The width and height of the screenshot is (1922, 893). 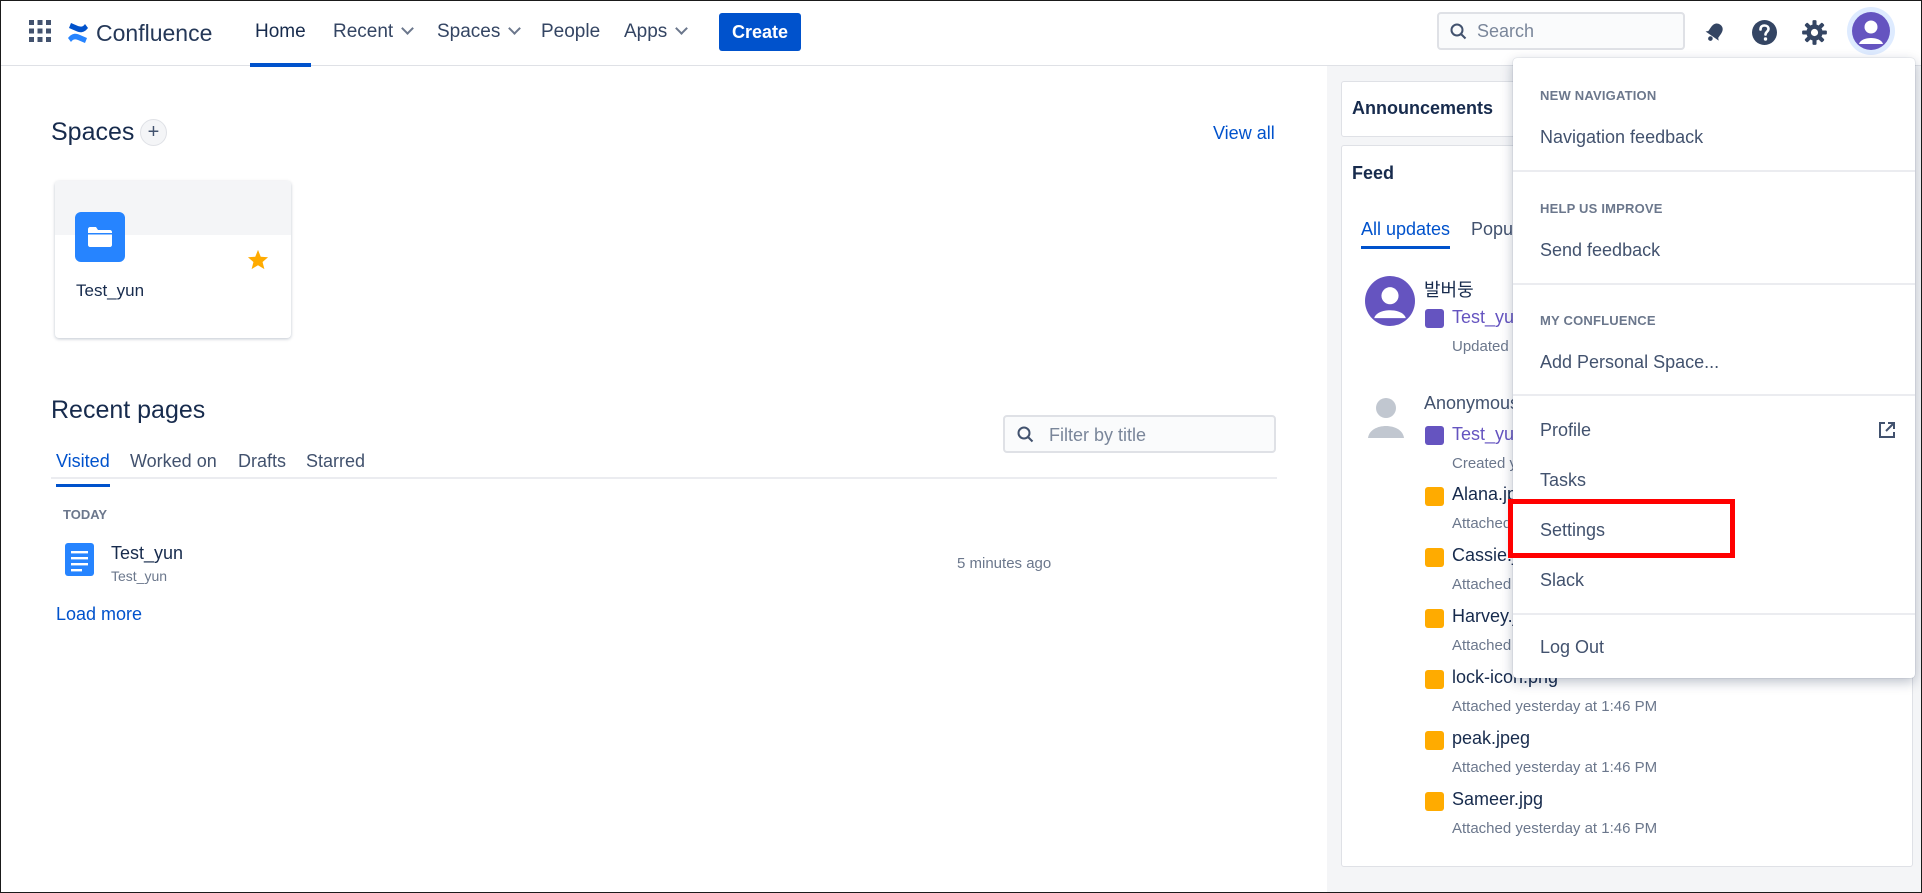 What do you see at coordinates (93, 132) in the screenshot?
I see `spaces-heading: Spaces` at bounding box center [93, 132].